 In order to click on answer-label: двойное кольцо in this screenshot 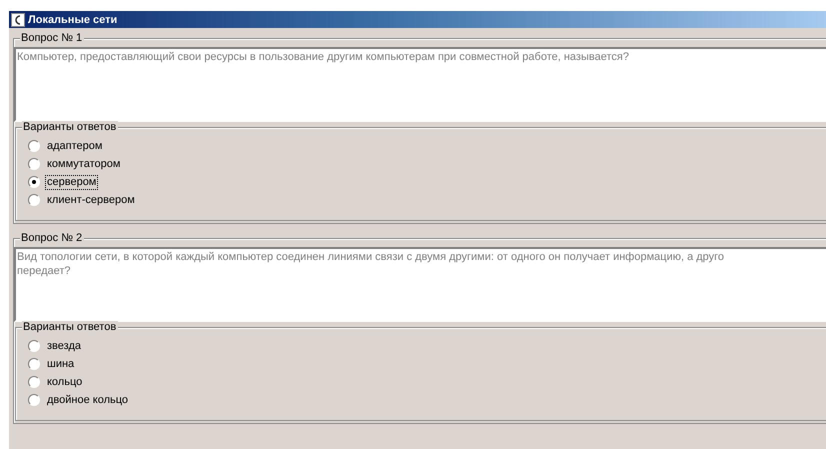, I will do `click(88, 400)`.